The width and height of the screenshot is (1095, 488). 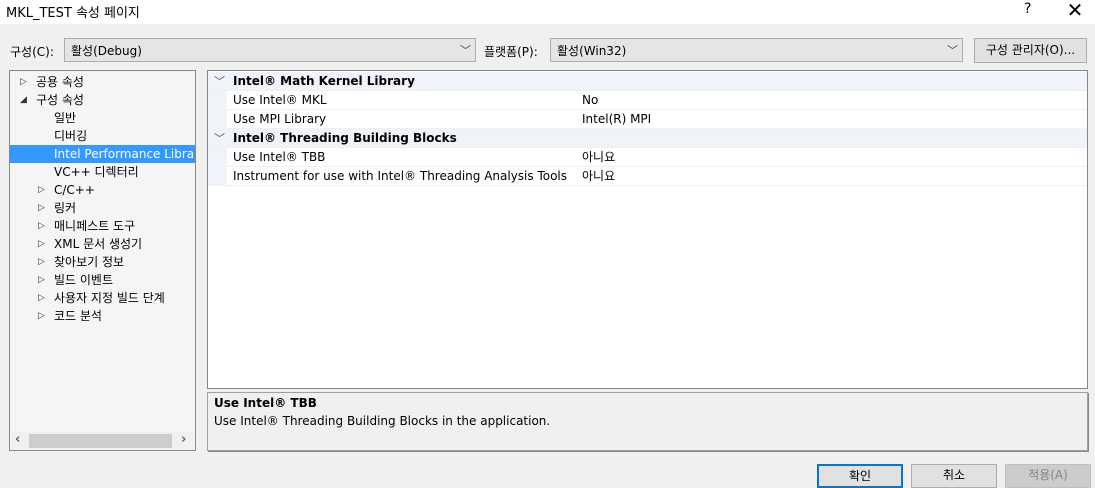 I want to click on property-name: Use Intel® TBB, so click(x=279, y=157).